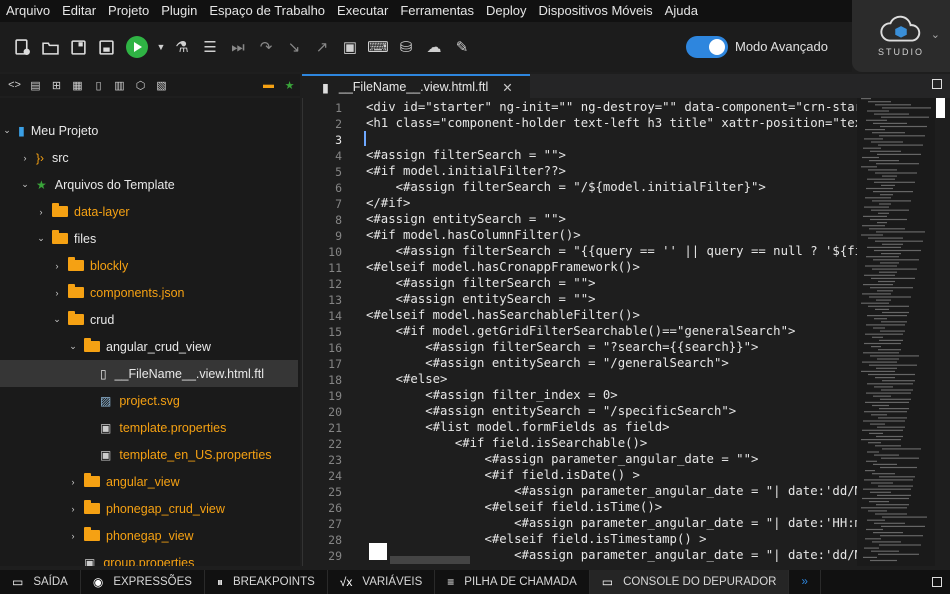 Image resolution: width=950 pixels, height=594 pixels. What do you see at coordinates (137, 47) in the screenshot?
I see `run-icon` at bounding box center [137, 47].